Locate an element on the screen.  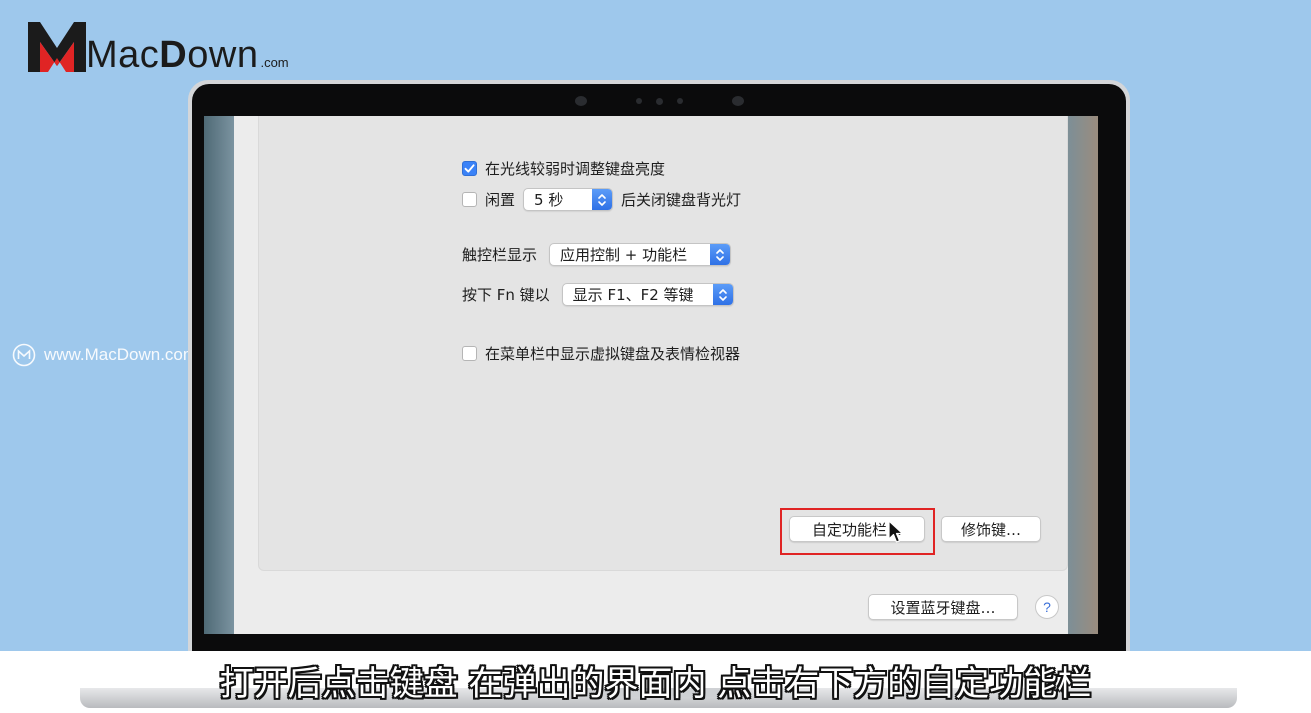
adjust-brightness-checkbox is located at coordinates (469, 168).